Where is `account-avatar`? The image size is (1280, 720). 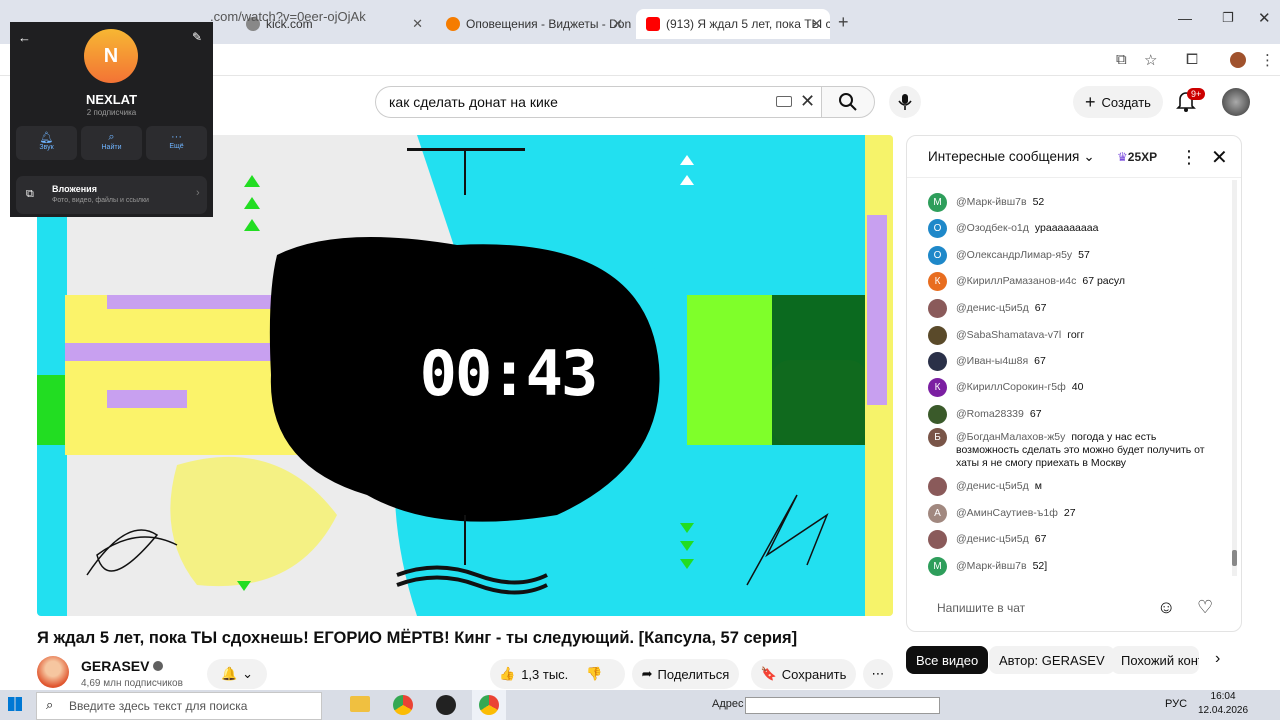
account-avatar is located at coordinates (1236, 102).